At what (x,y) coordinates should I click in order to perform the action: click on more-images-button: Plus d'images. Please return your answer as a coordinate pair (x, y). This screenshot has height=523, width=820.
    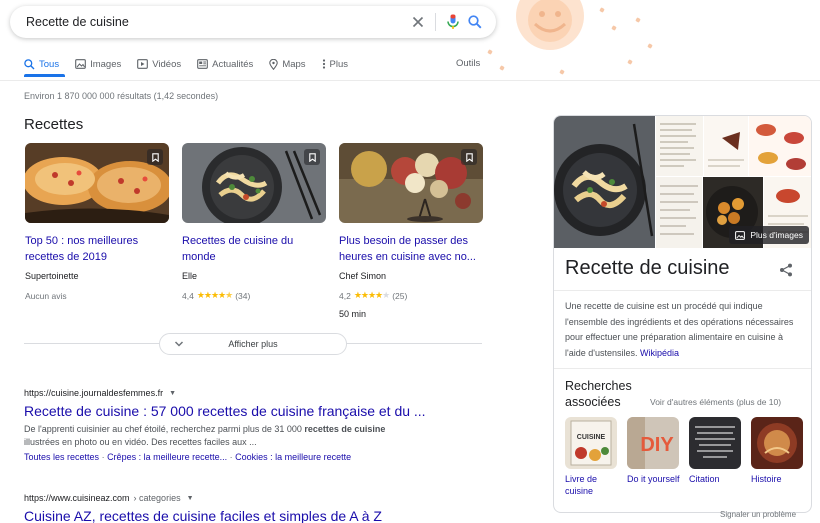
    Looking at the image, I should click on (769, 235).